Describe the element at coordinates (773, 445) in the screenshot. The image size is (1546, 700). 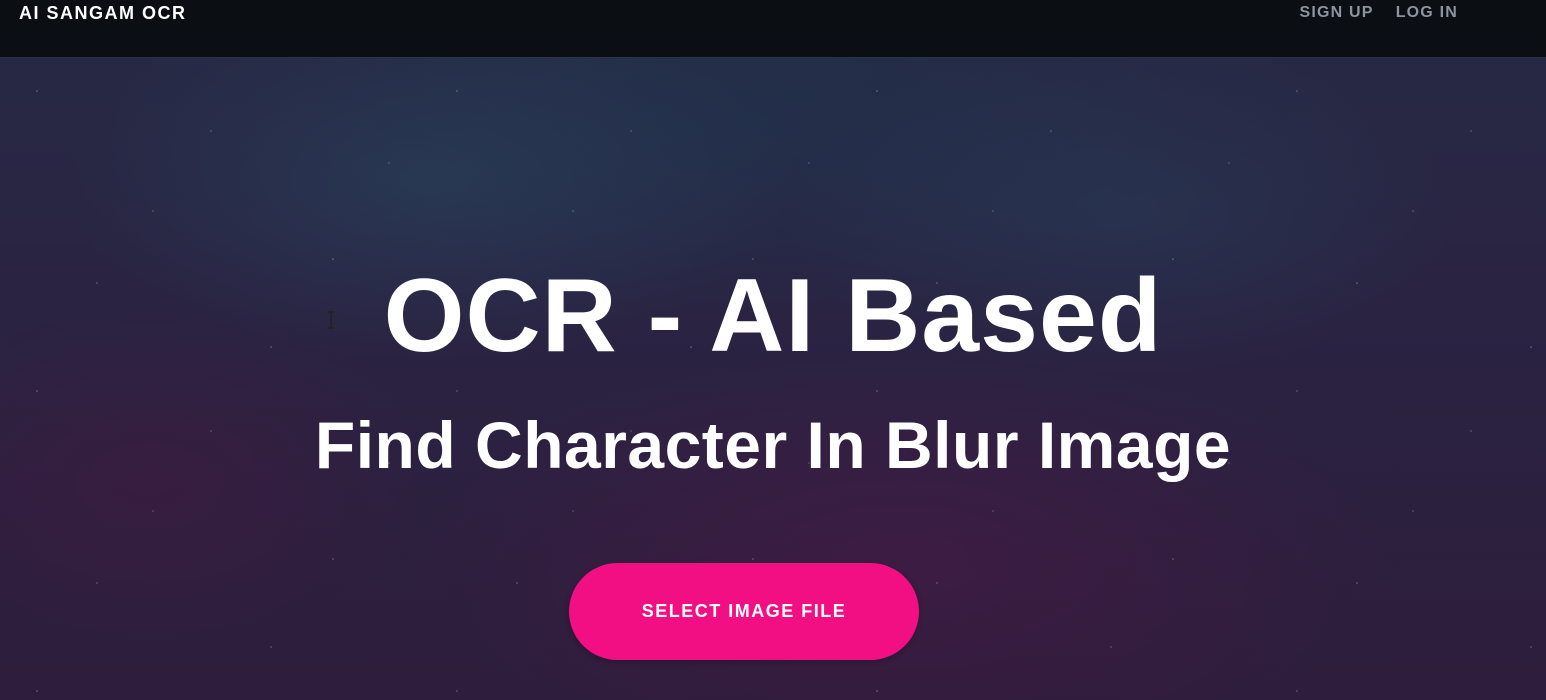
I see `hero-subtitle: Find Character In Blur Image` at that location.